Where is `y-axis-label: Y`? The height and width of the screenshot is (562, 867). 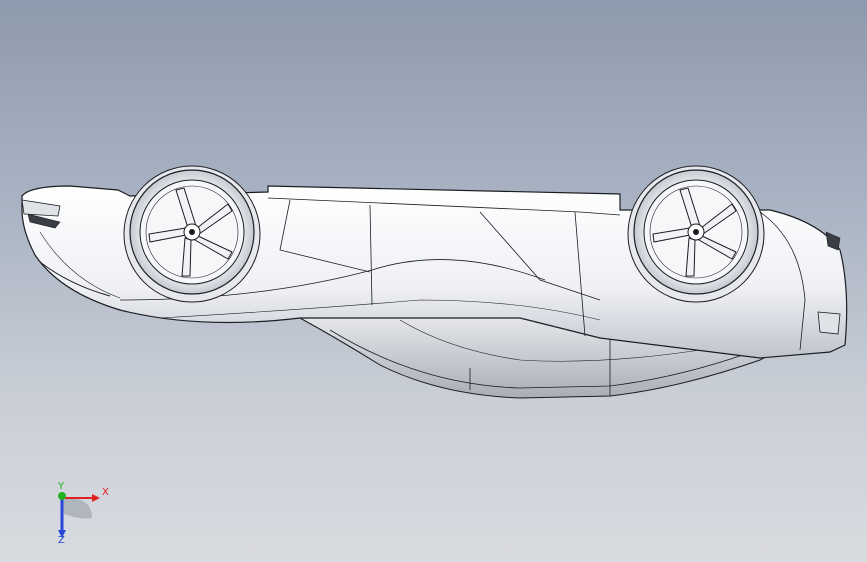
y-axis-label: Y is located at coordinates (61, 486).